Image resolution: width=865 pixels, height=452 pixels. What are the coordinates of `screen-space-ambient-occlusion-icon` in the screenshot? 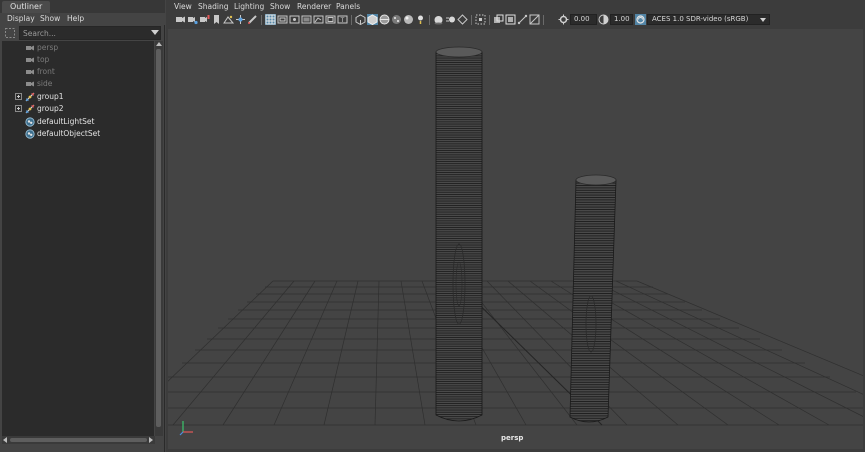 It's located at (438, 19).